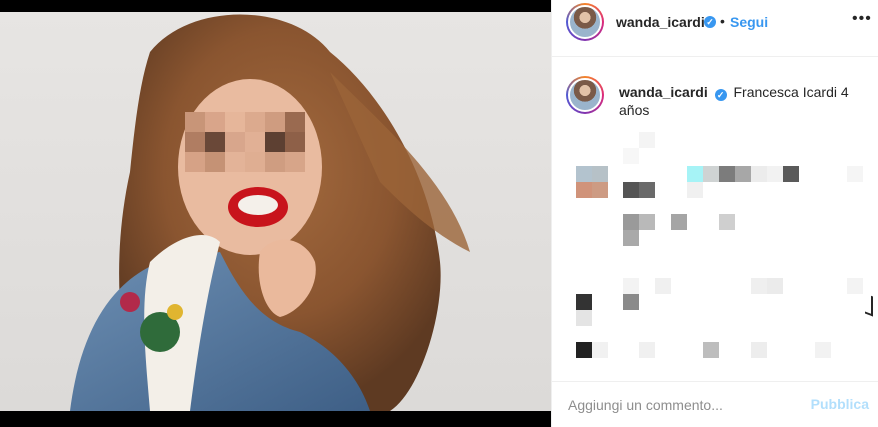 Image resolution: width=878 pixels, height=427 pixels. What do you see at coordinates (840, 404) in the screenshot?
I see `post-comment-button: Pubblica` at bounding box center [840, 404].